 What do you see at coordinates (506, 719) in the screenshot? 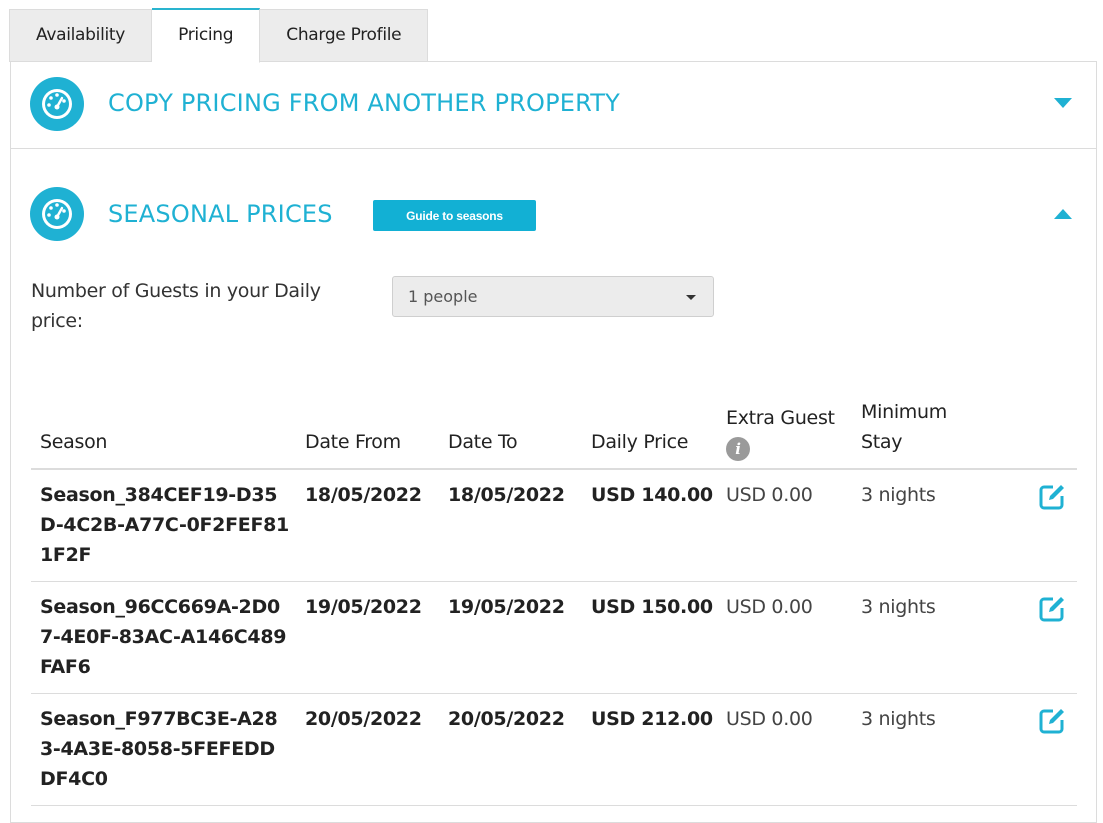
I see `date-to: 20/05/2022` at bounding box center [506, 719].